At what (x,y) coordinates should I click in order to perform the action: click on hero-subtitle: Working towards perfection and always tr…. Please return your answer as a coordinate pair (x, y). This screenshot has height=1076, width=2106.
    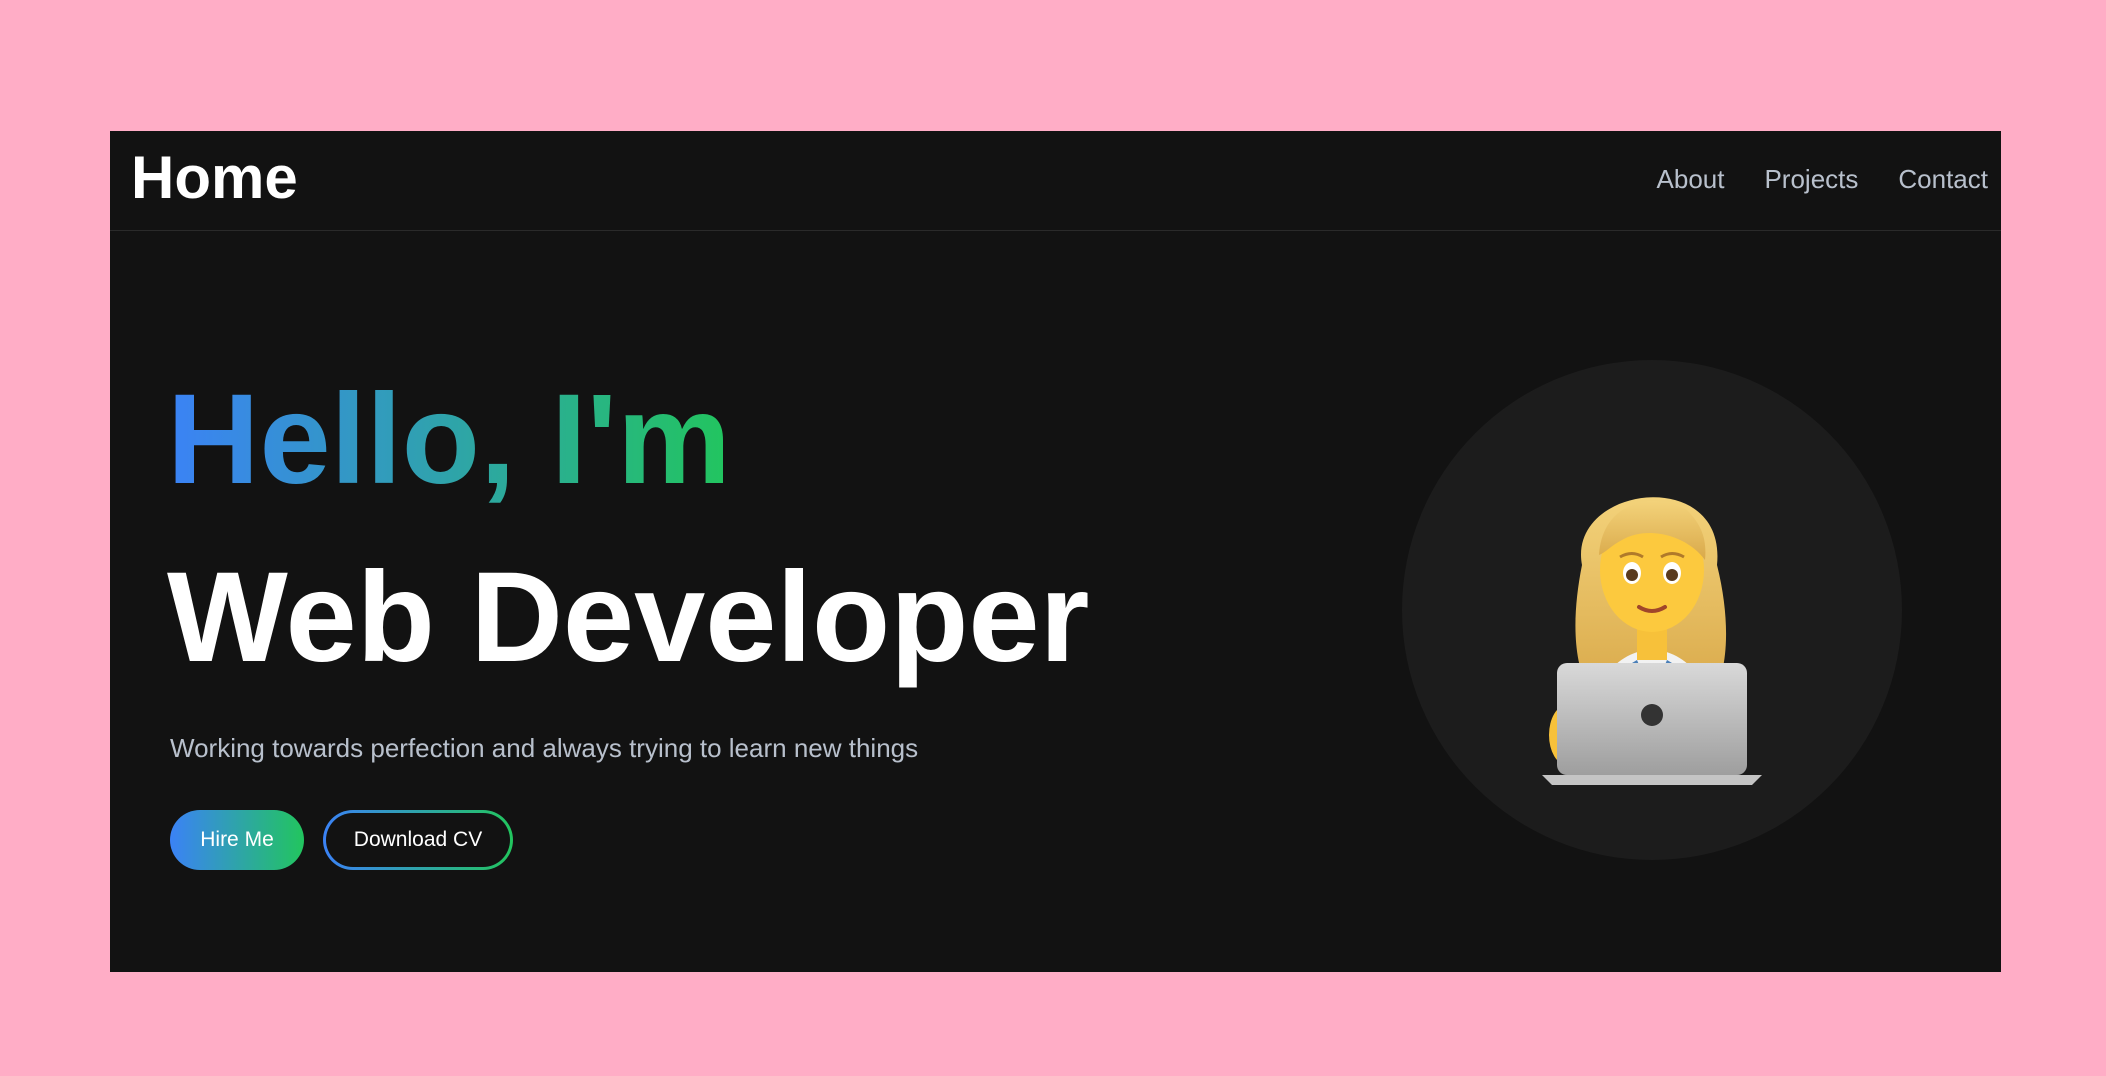
    Looking at the image, I should click on (544, 748).